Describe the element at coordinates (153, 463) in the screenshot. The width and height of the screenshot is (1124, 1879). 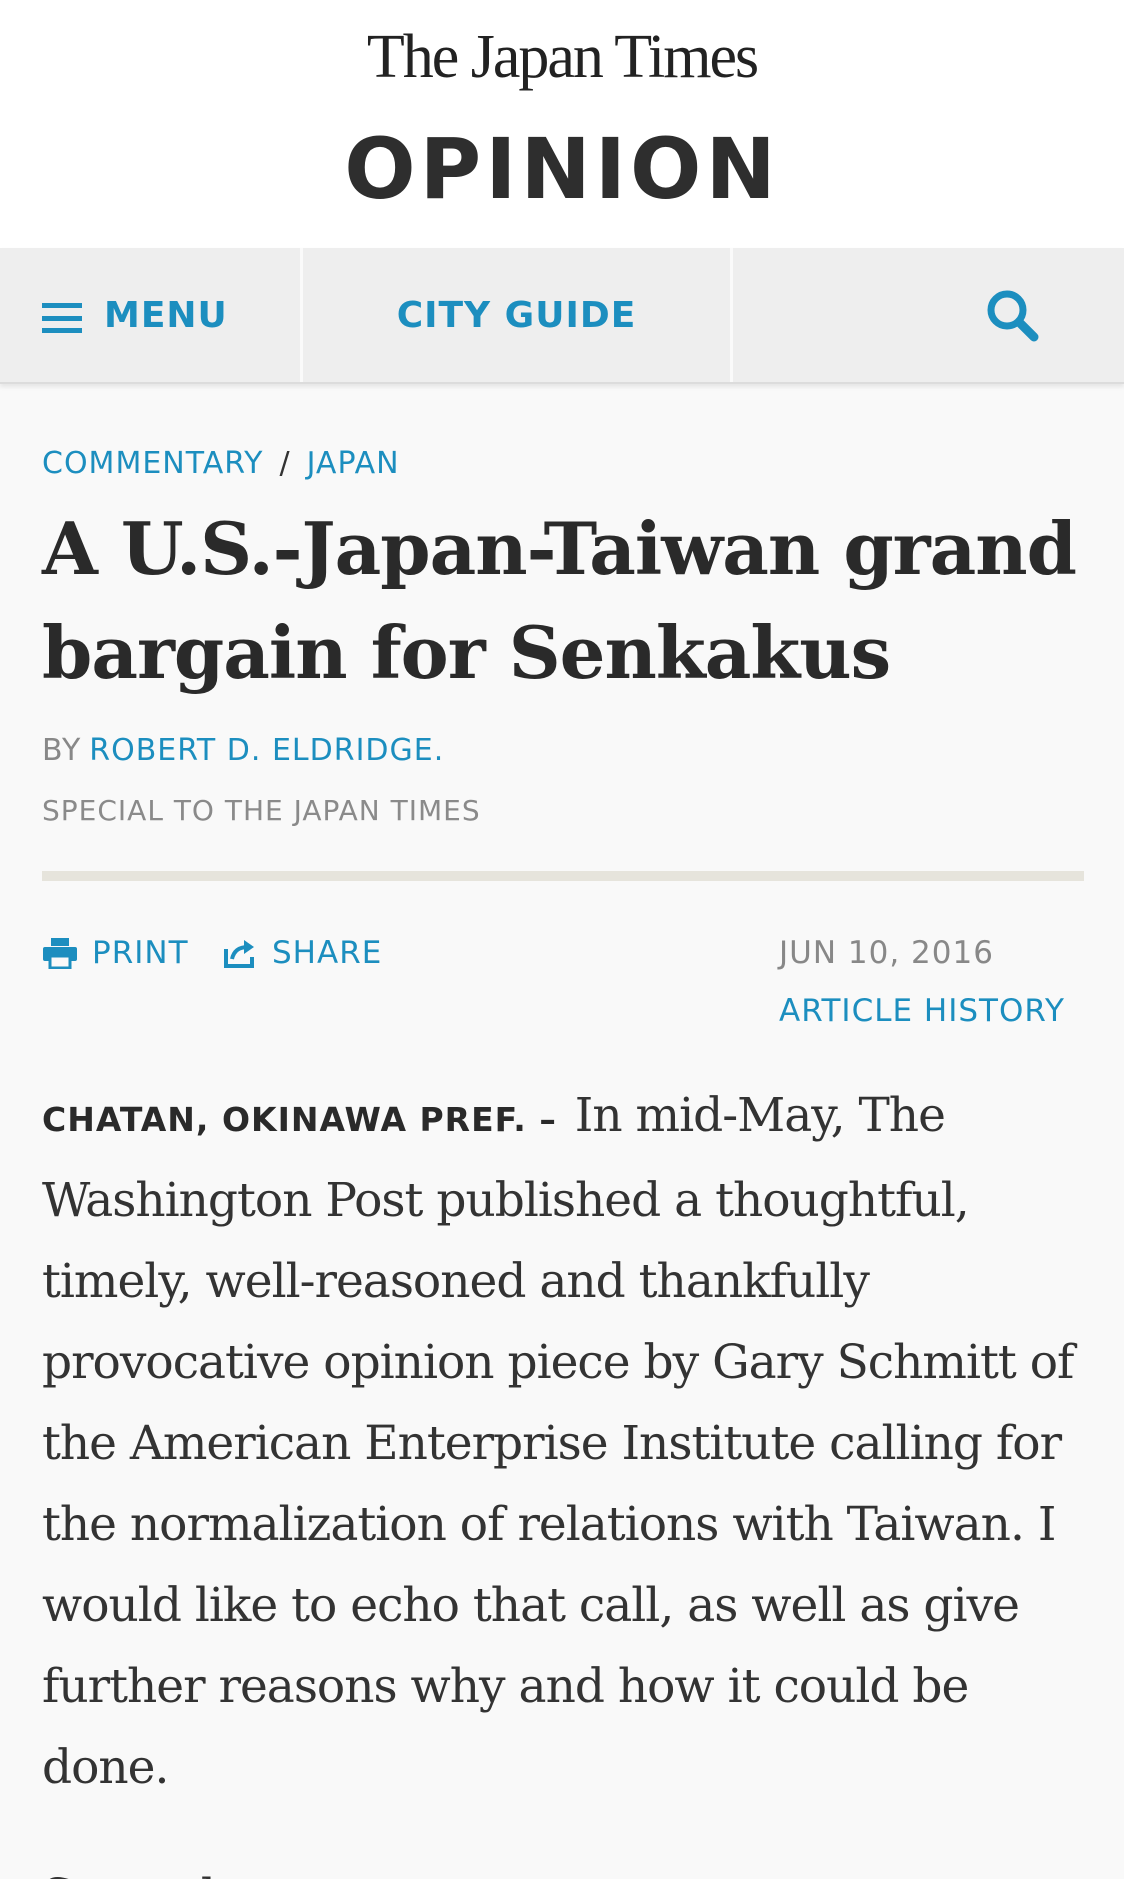
I see `breadcrumb-commentary: COMMENTARY` at that location.